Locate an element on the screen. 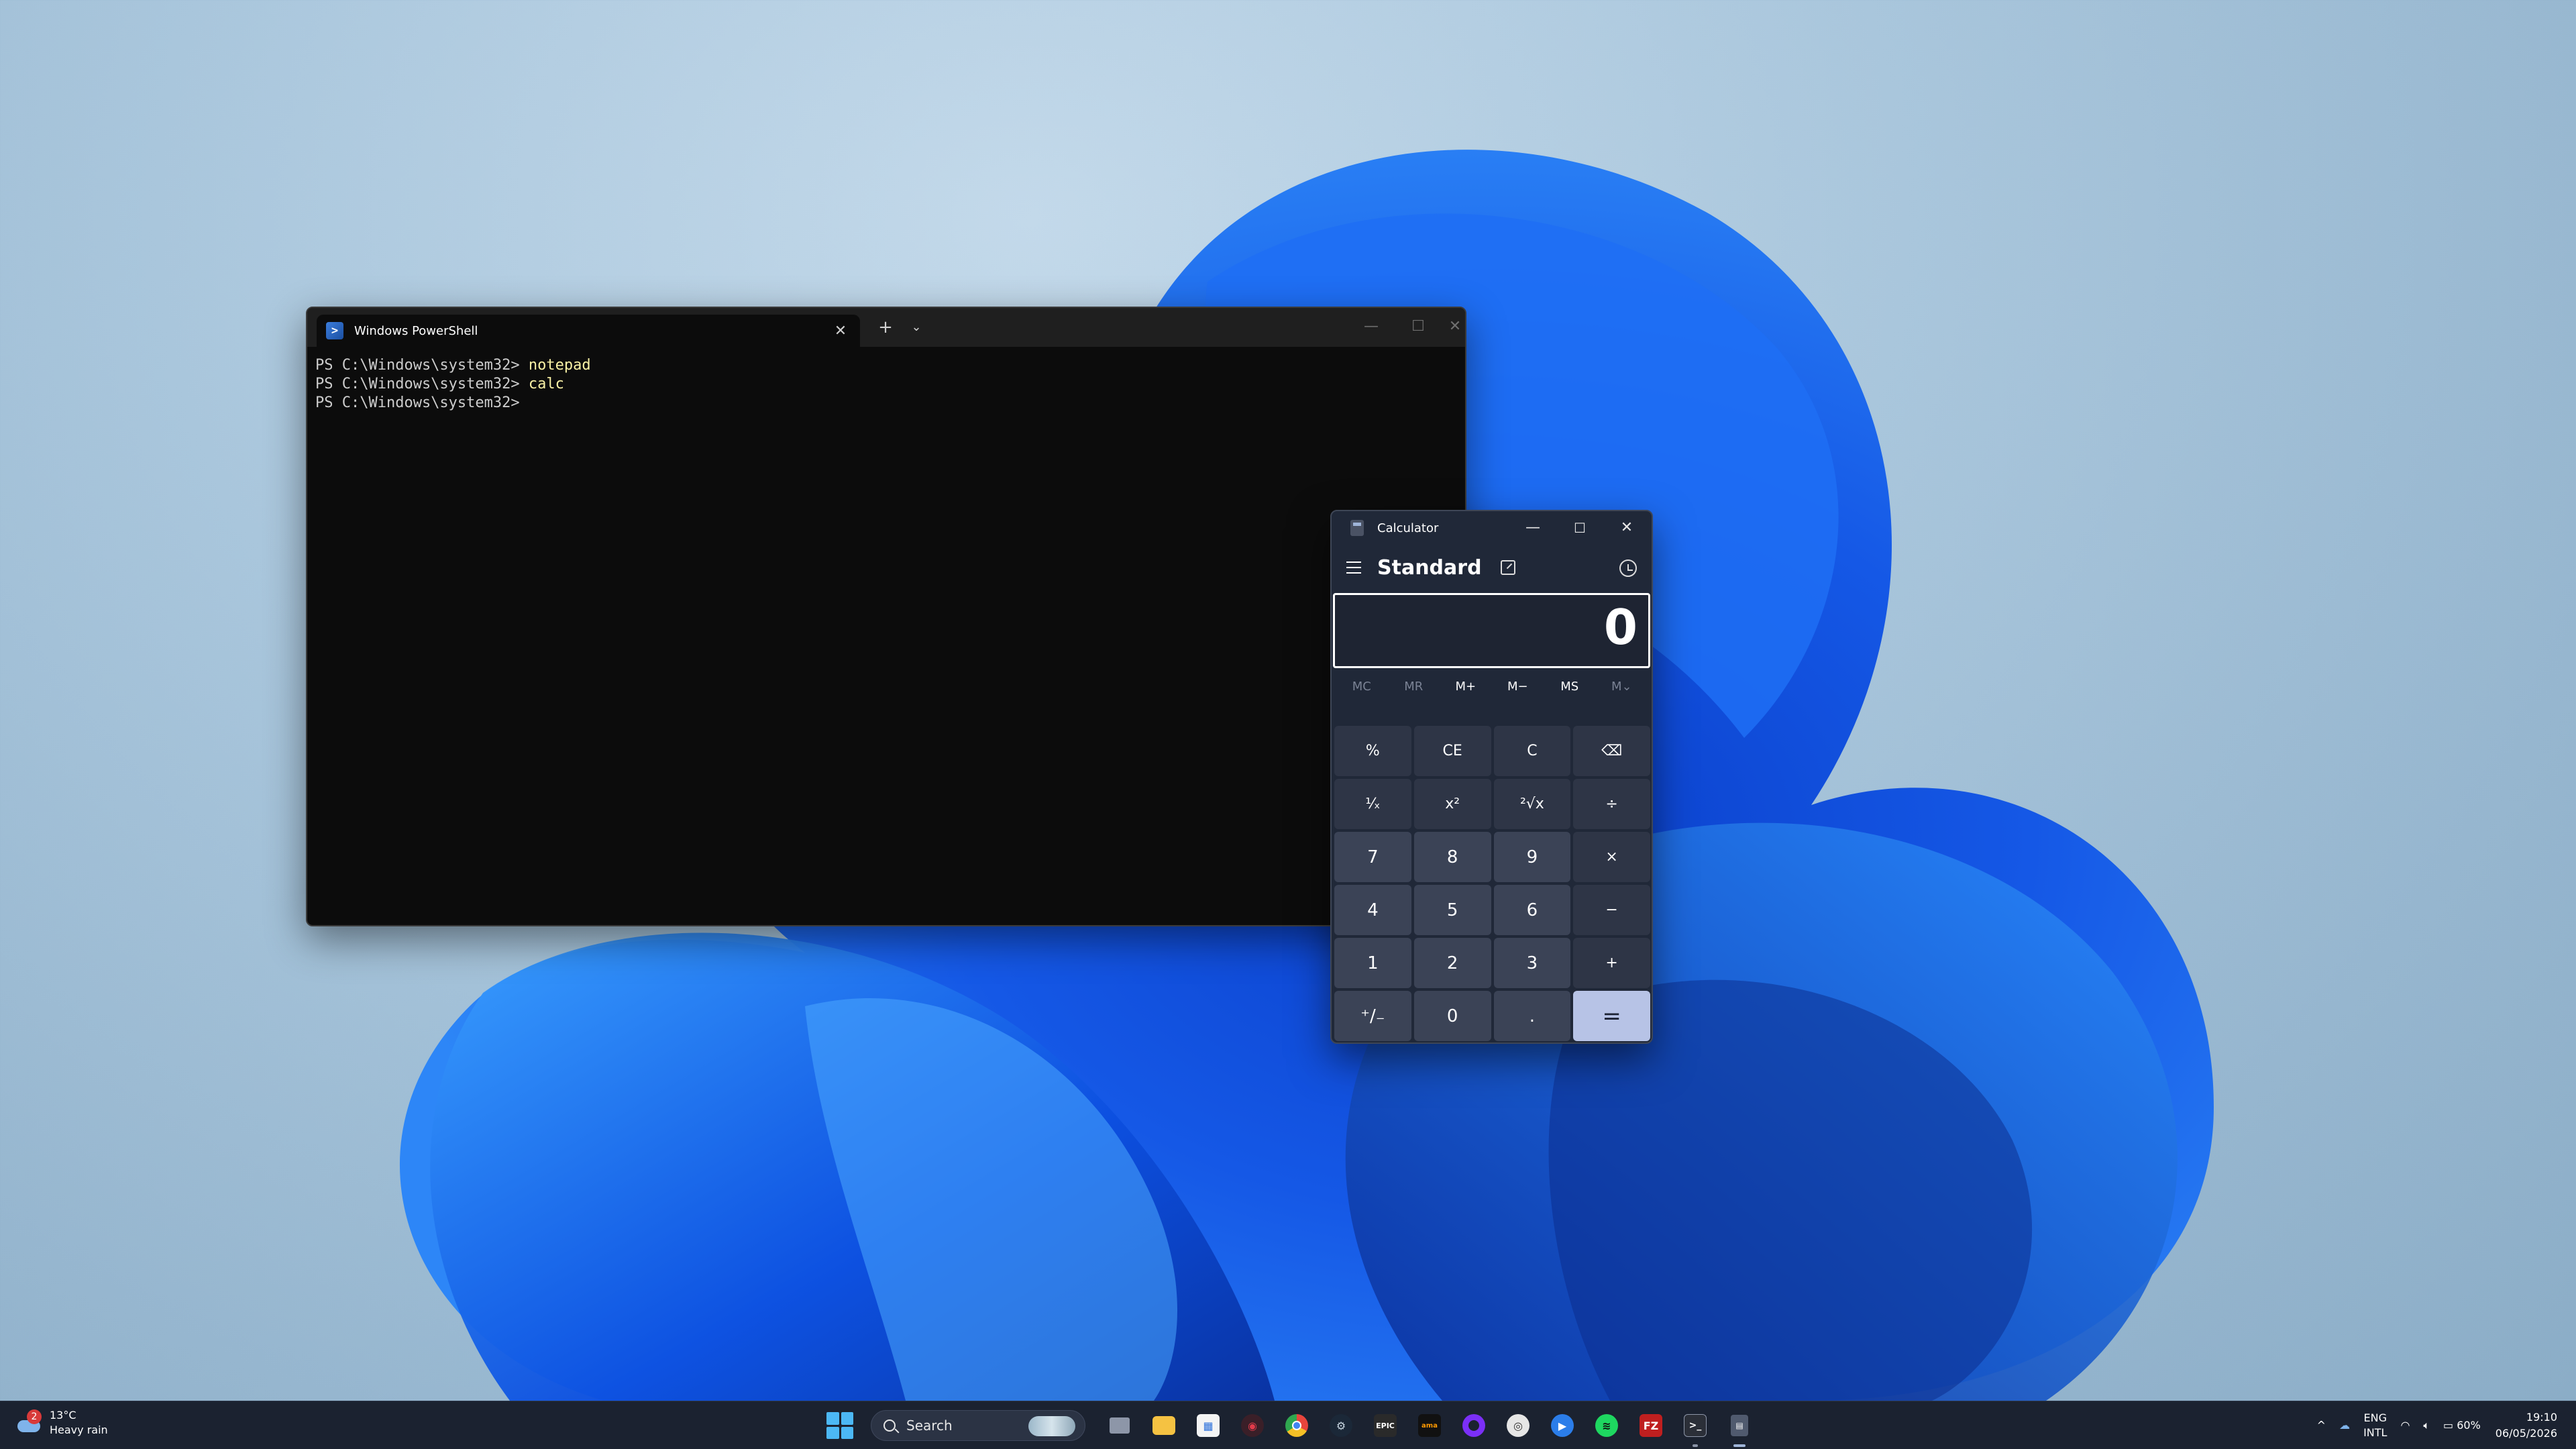 The height and width of the screenshot is (1449, 2576). add-button: + is located at coordinates (1611, 963).